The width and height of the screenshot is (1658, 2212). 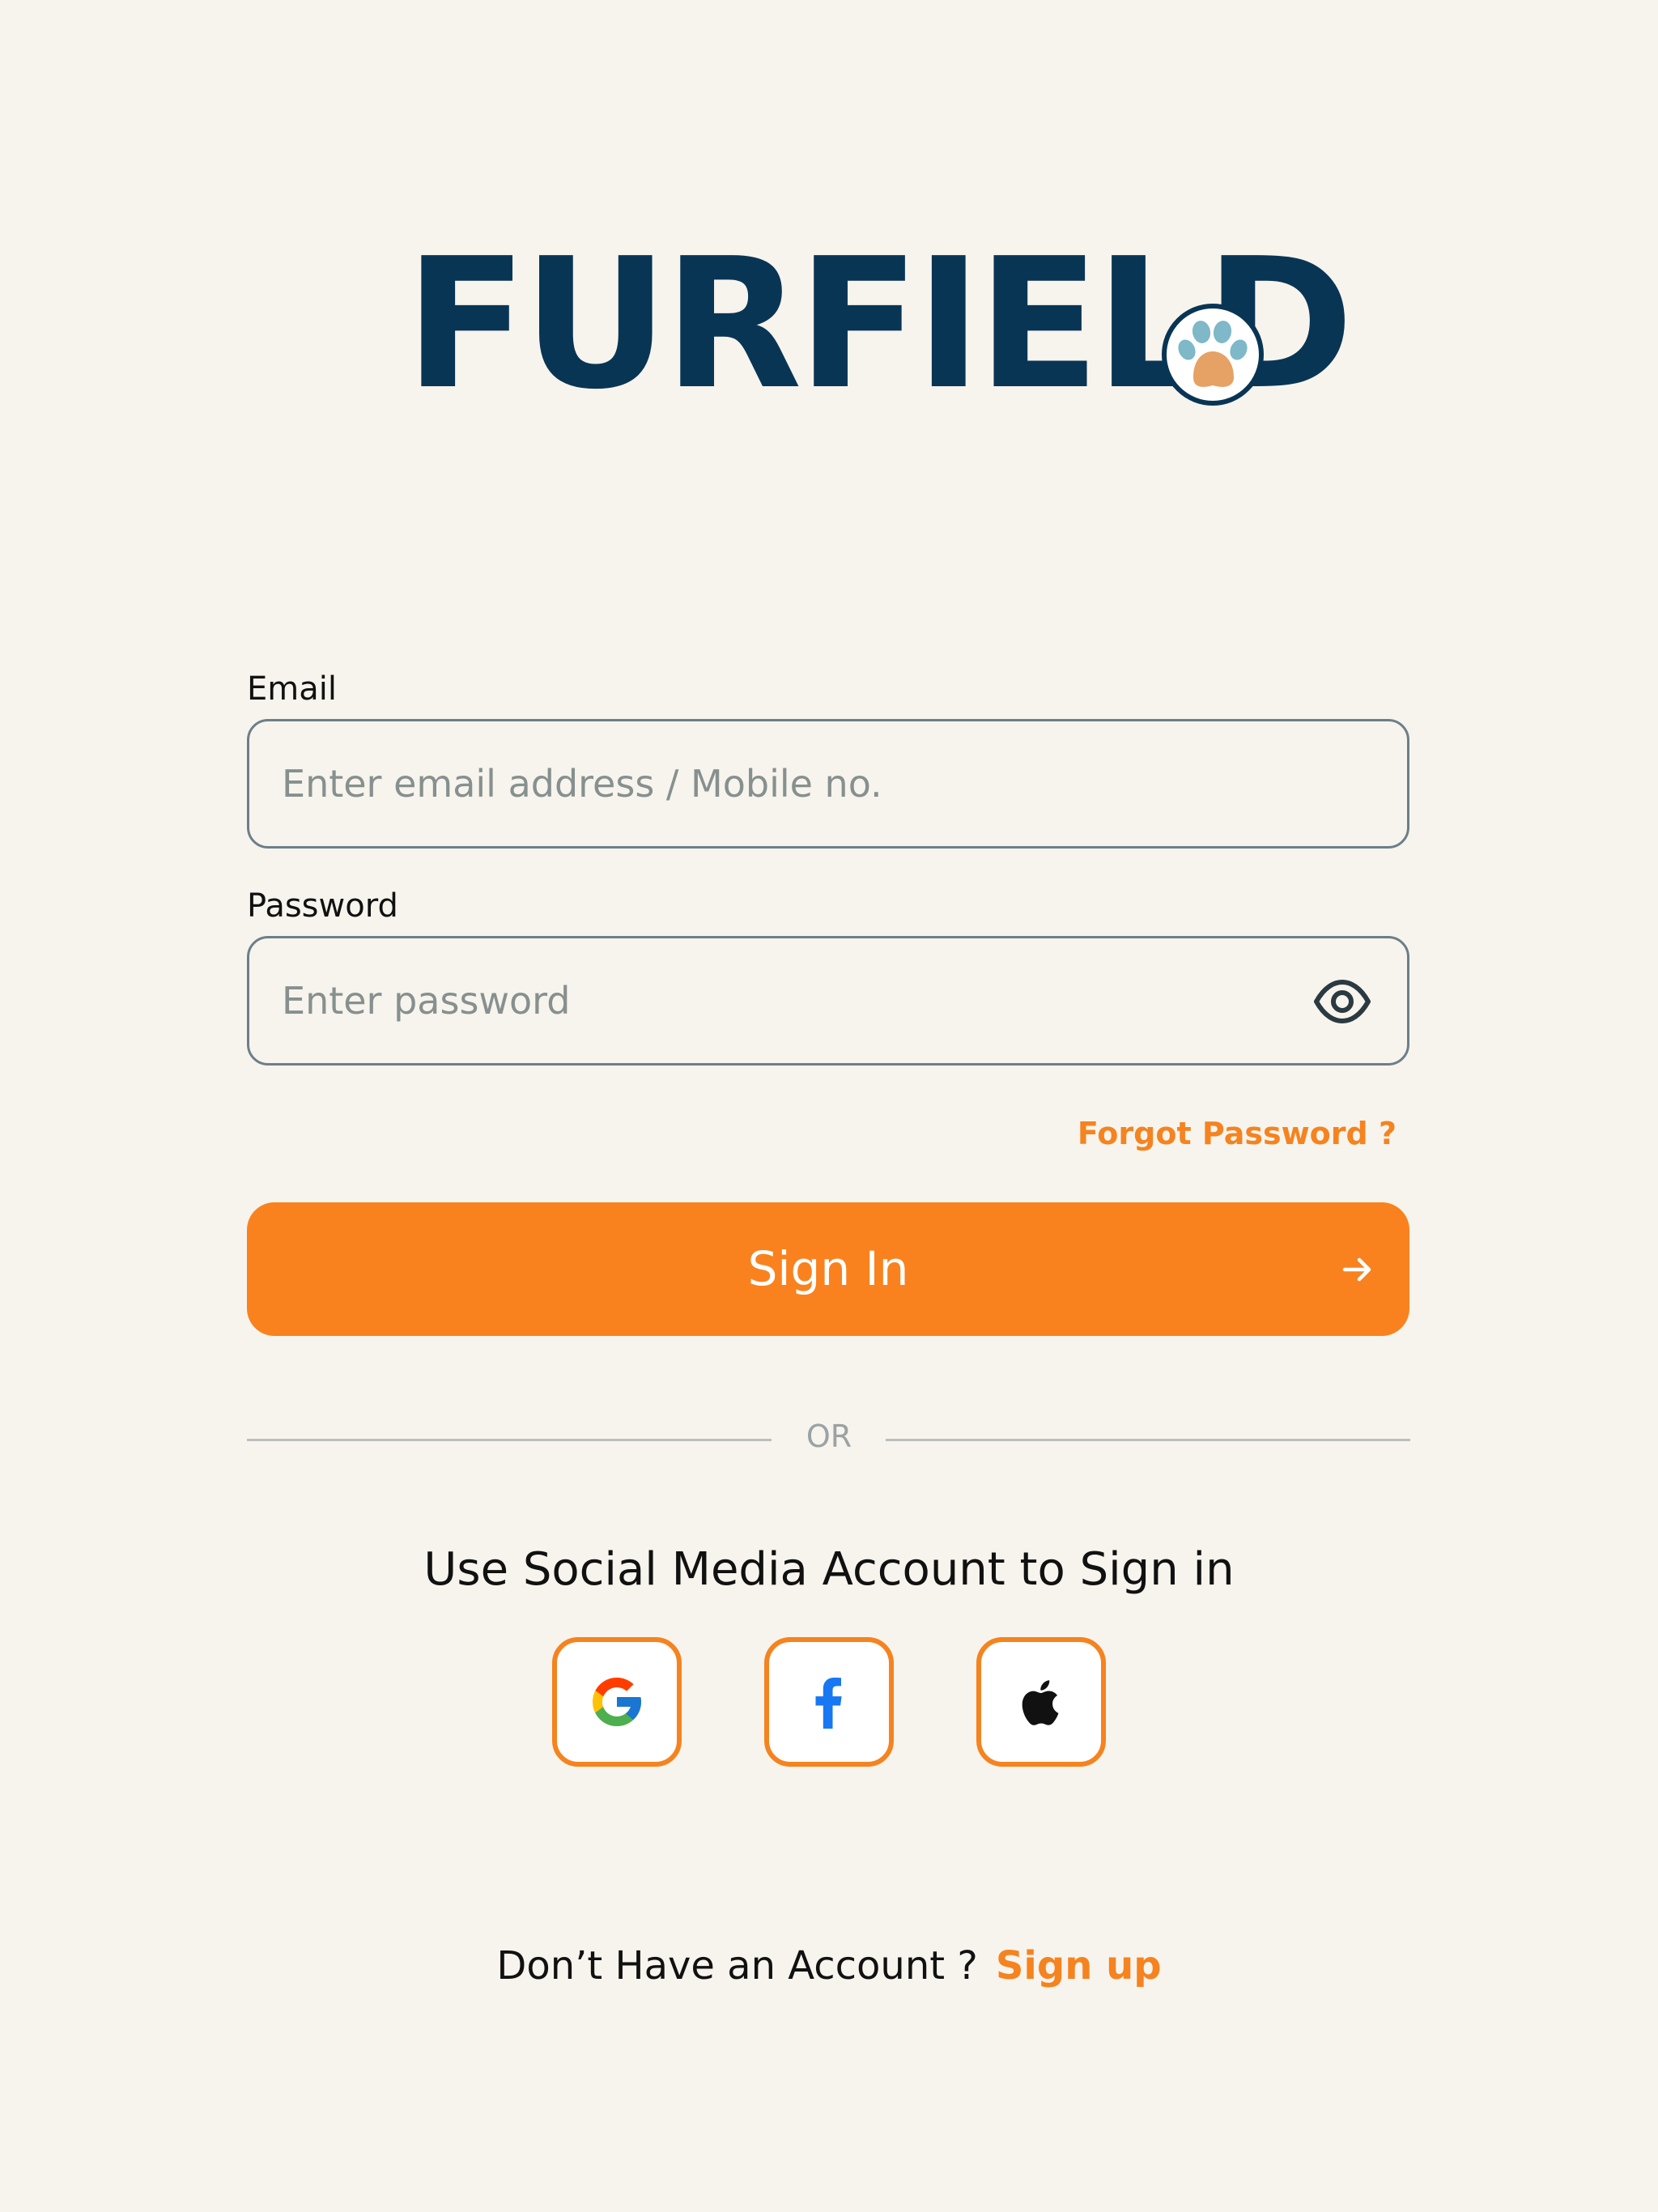 I want to click on signup-prompt-row: Don’t Have an Account ? Sign up, so click(x=829, y=1966).